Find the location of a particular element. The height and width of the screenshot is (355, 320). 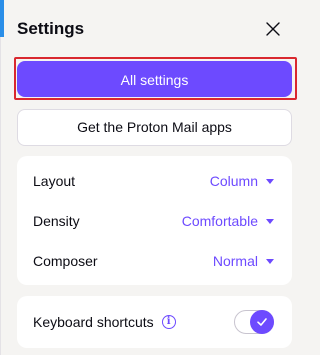

composer-select: Normal is located at coordinates (243, 261).